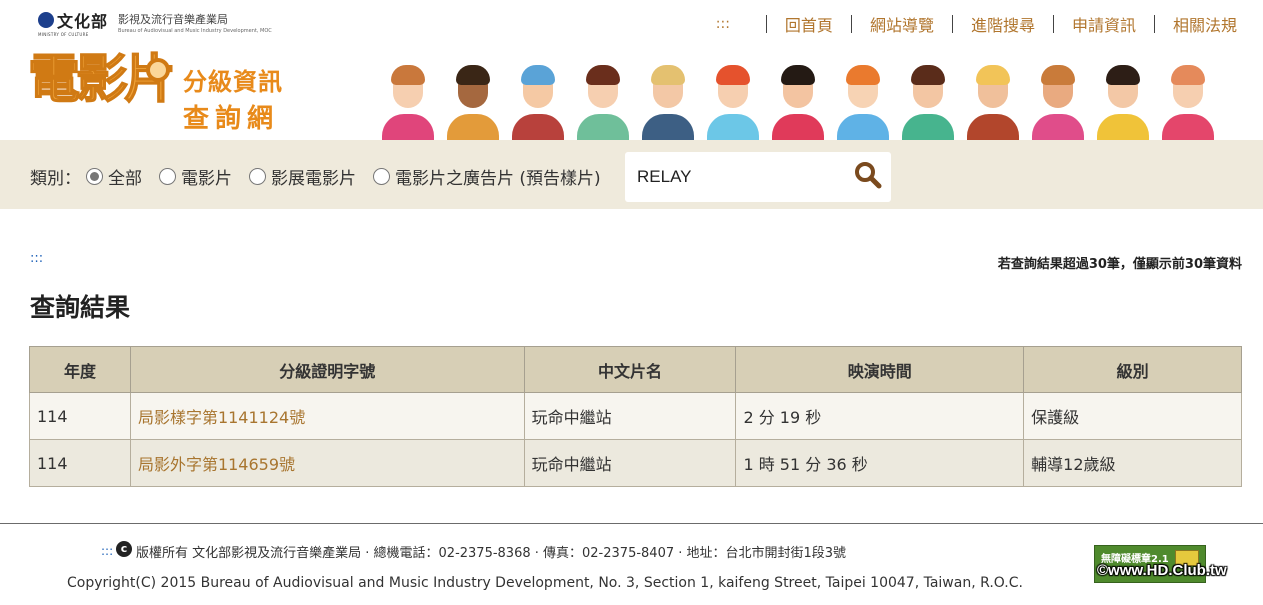 This screenshot has height=605, width=1263. I want to click on ministry-mark: 文化部 MINISTRY OF CULTURE, so click(73, 22).